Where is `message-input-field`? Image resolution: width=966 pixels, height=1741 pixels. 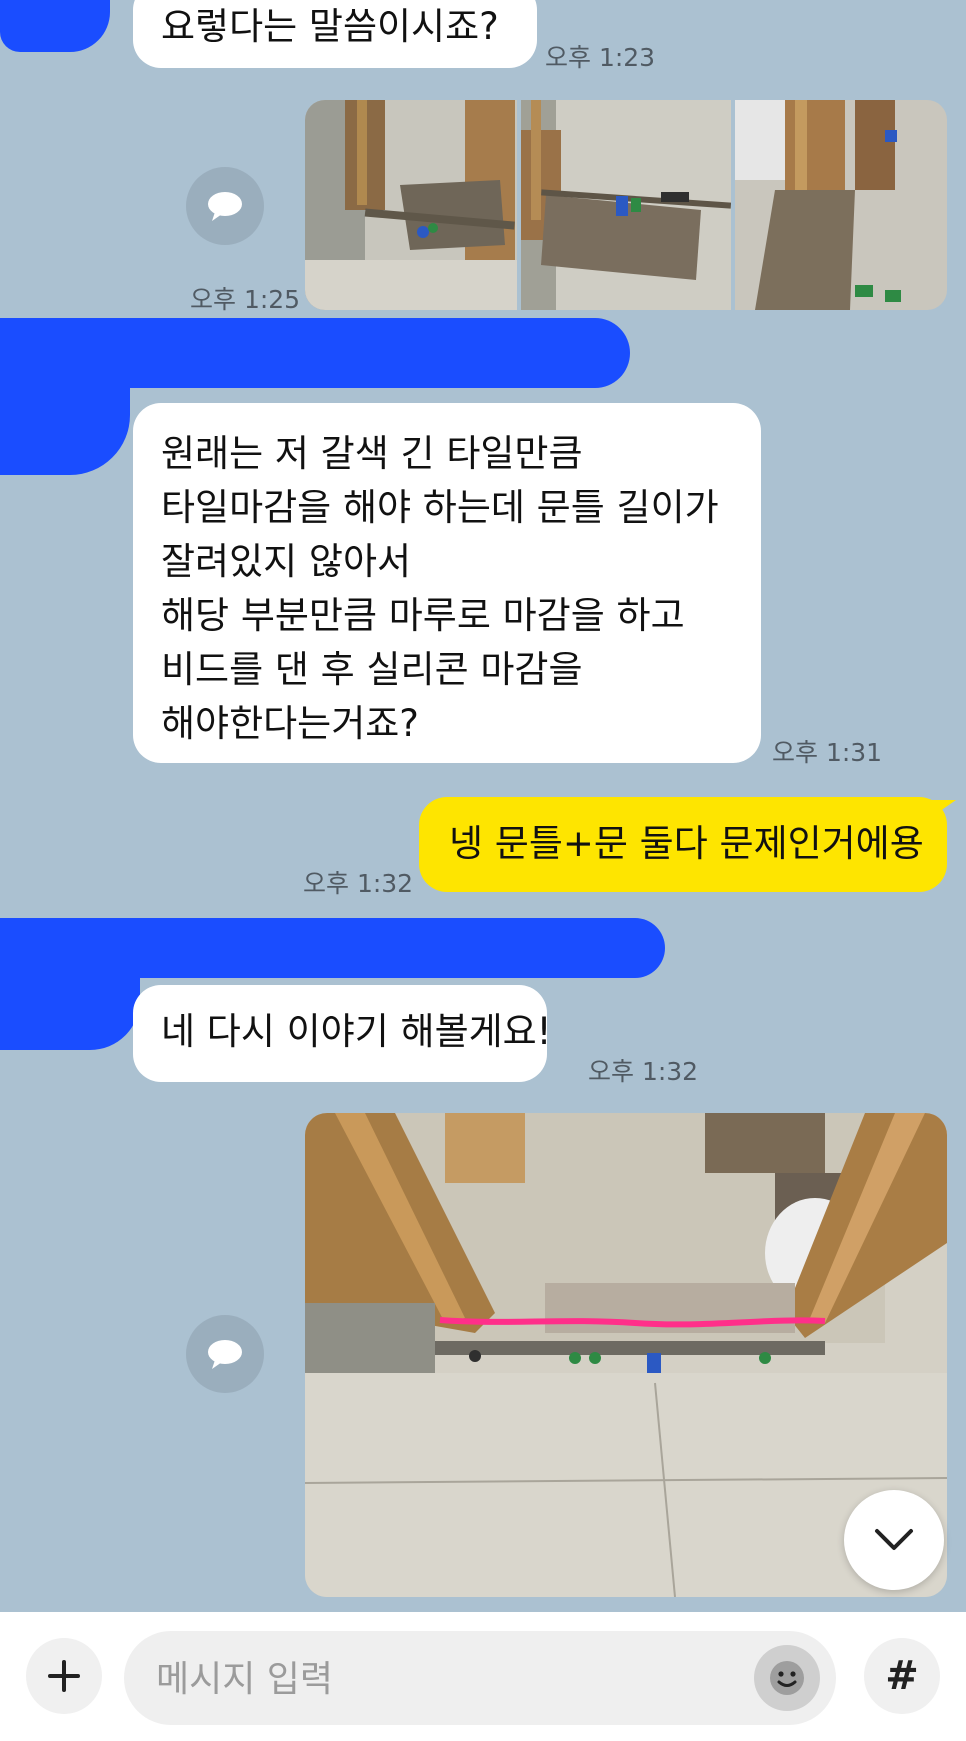 message-input-field is located at coordinates (480, 1679).